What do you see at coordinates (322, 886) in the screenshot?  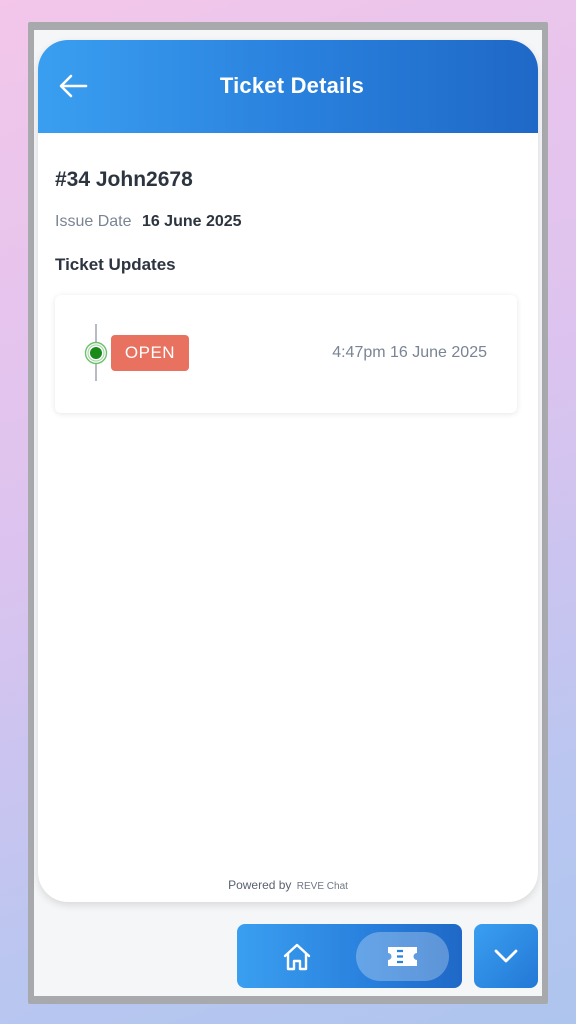 I see `brand-logo: REVE Chat` at bounding box center [322, 886].